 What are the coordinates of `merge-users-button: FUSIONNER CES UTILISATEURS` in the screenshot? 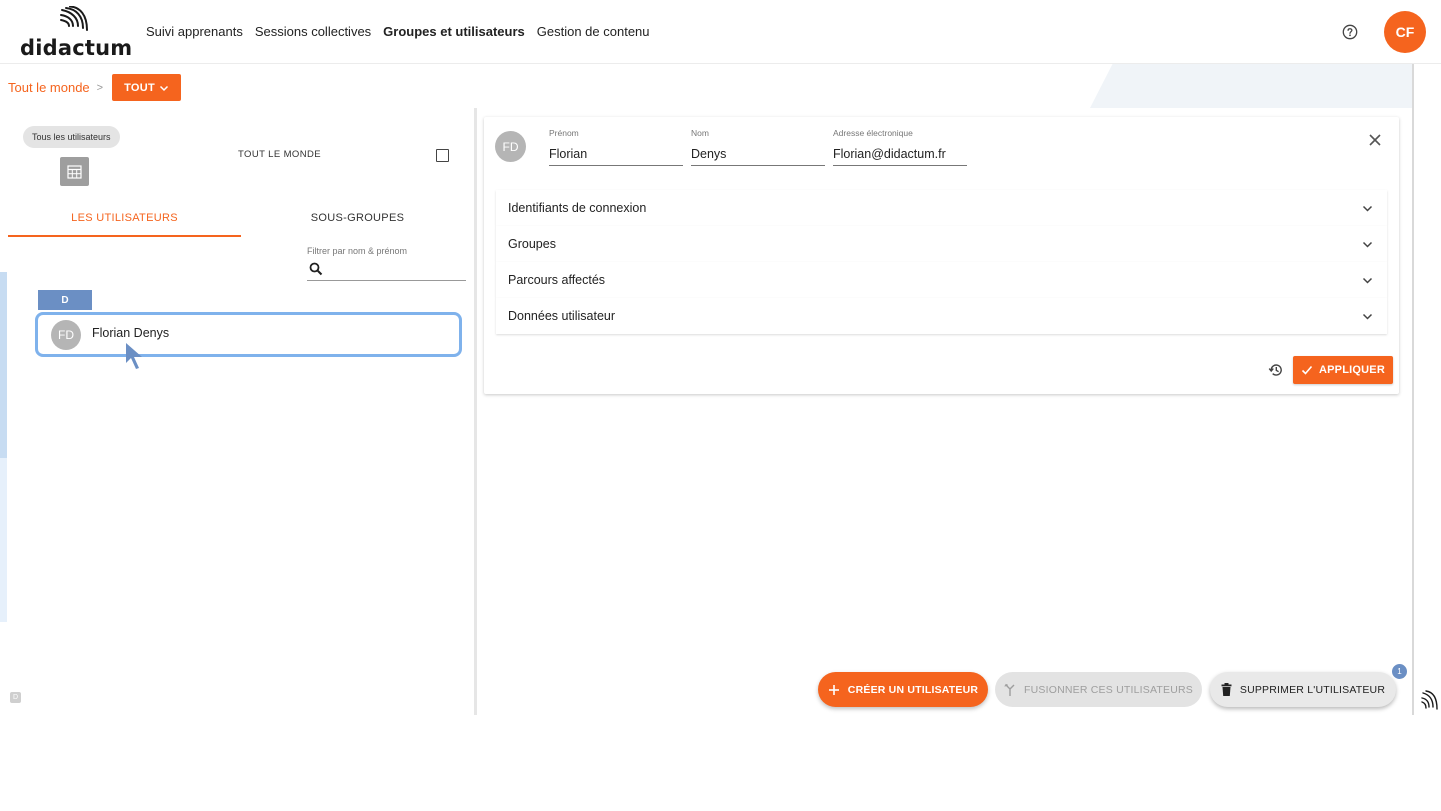 It's located at (1098, 689).